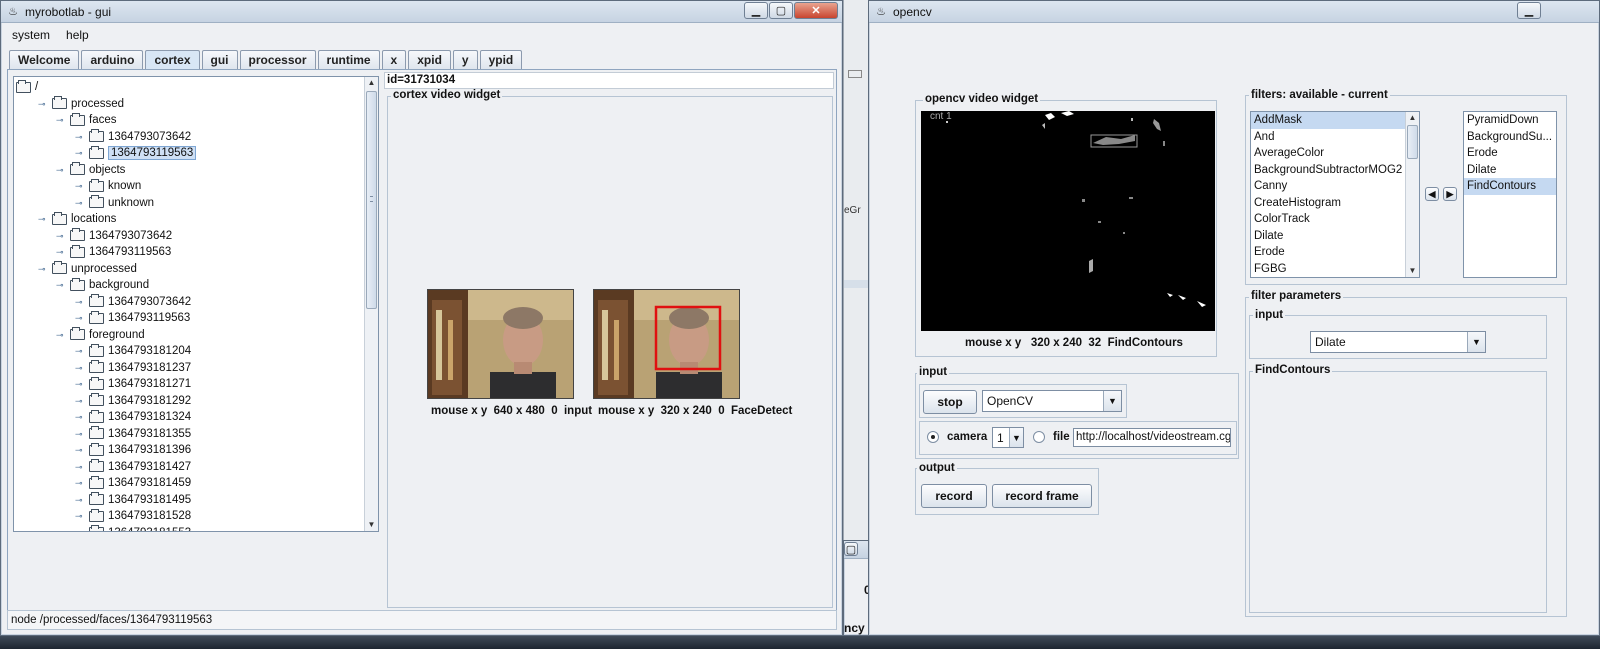 Image resolution: width=1600 pixels, height=649 pixels. What do you see at coordinates (133, 467) in the screenshot?
I see `tree-node: ⊸ 1364793181427` at bounding box center [133, 467].